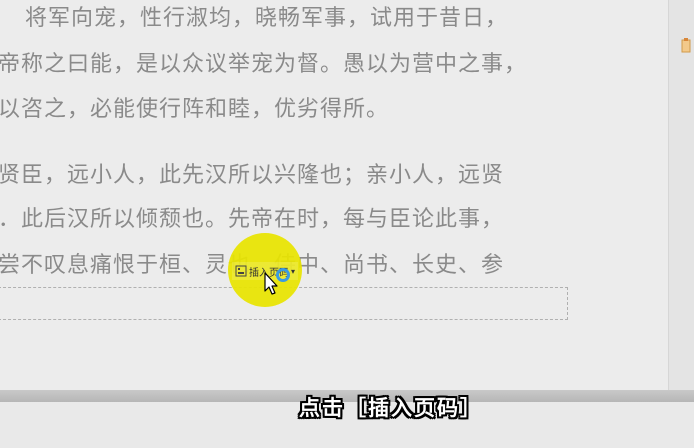 The image size is (694, 448). What do you see at coordinates (283, 275) in the screenshot?
I see `click-indicator` at bounding box center [283, 275].